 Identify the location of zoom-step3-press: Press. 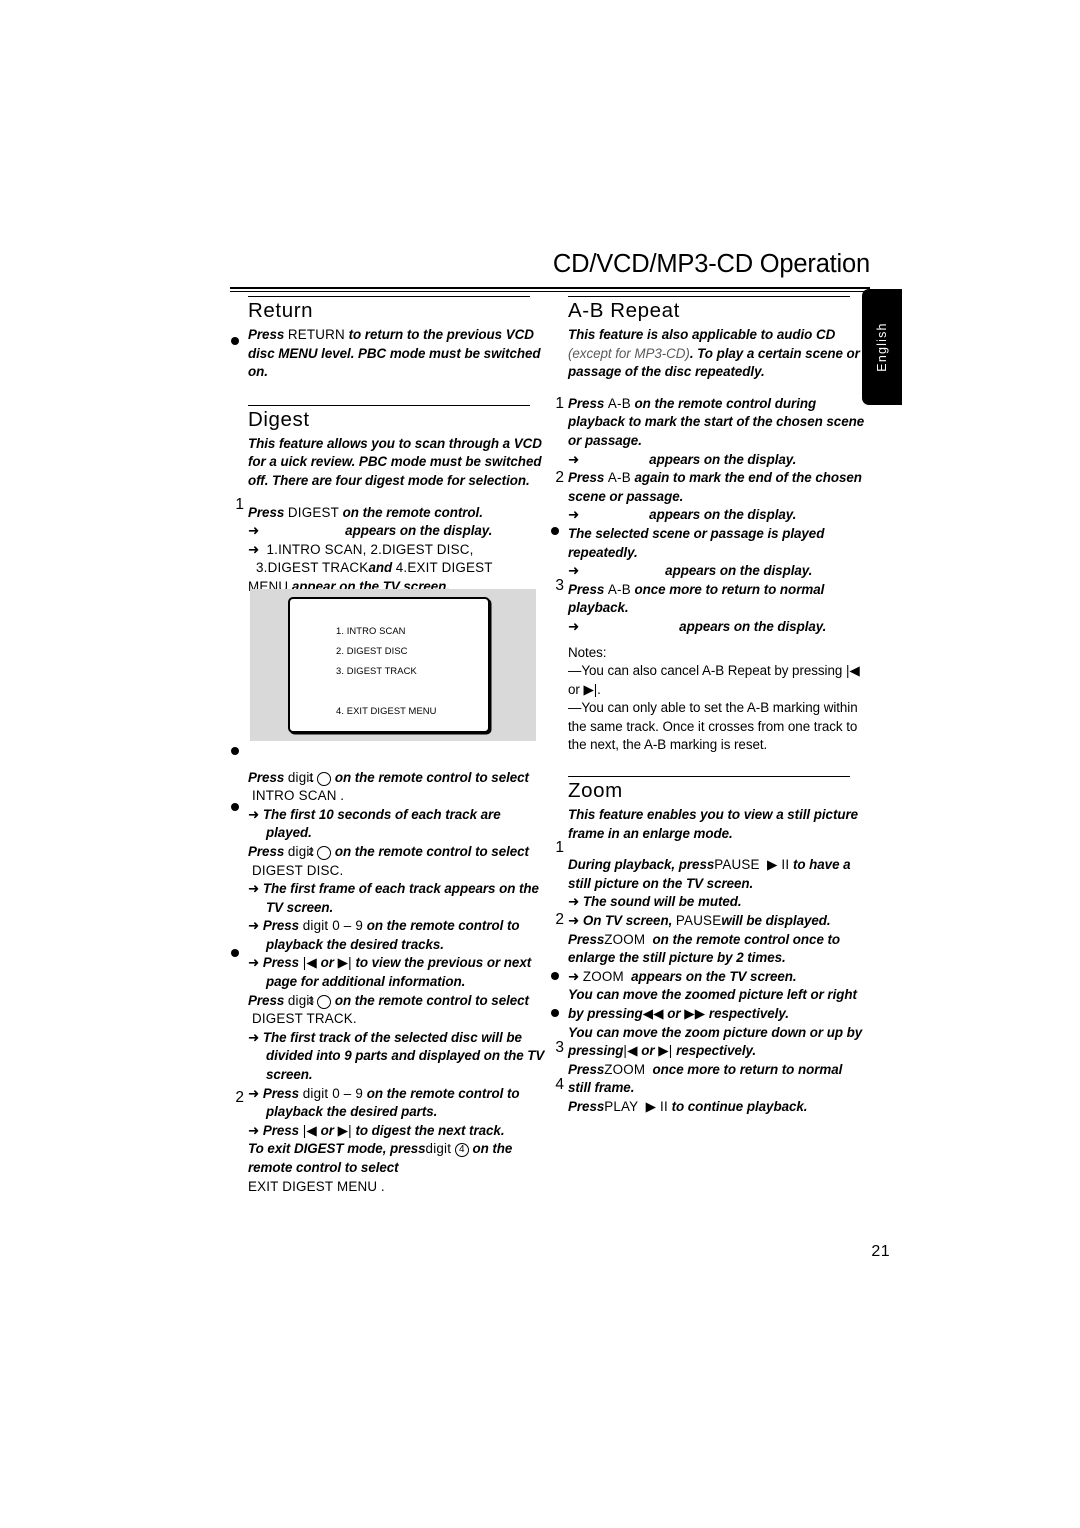
(586, 1069).